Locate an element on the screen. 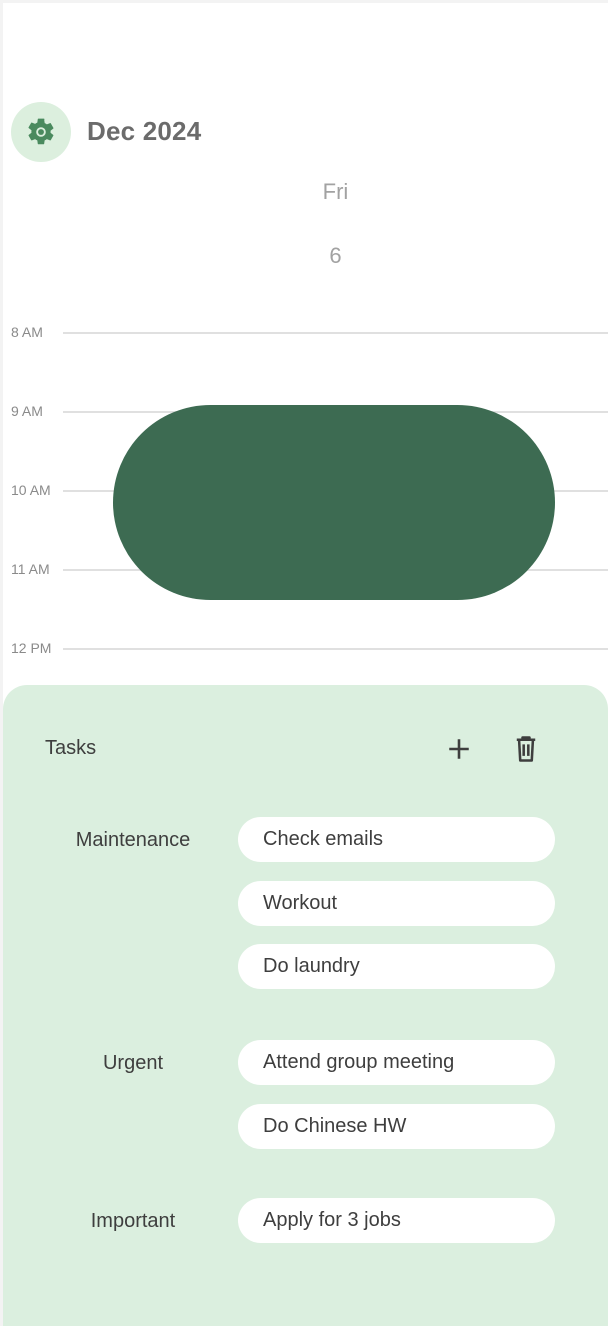 This screenshot has width=608, height=1326. hour-row: 12 PM is located at coordinates (305, 654).